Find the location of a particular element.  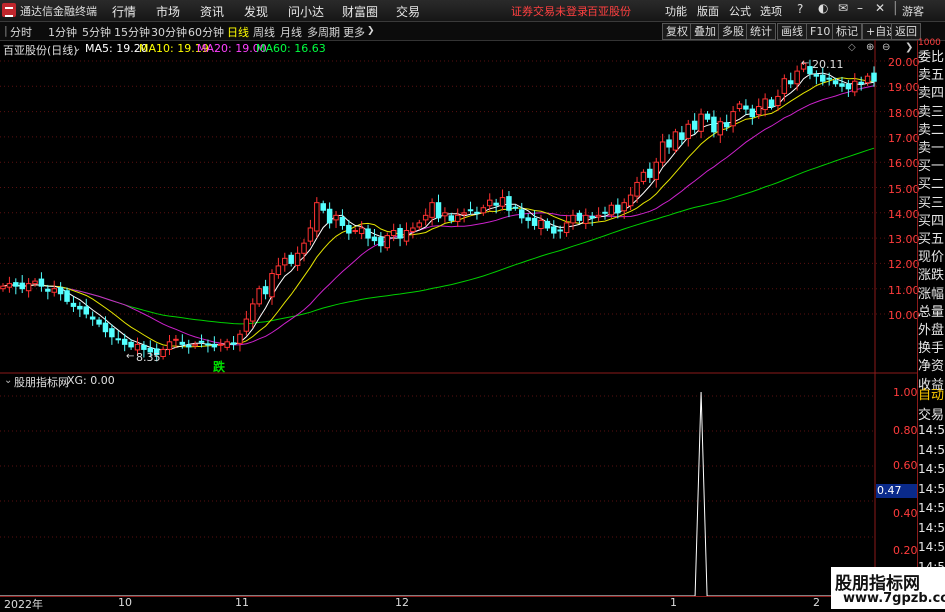

menu-shichang: 市场 is located at coordinates (168, 11).